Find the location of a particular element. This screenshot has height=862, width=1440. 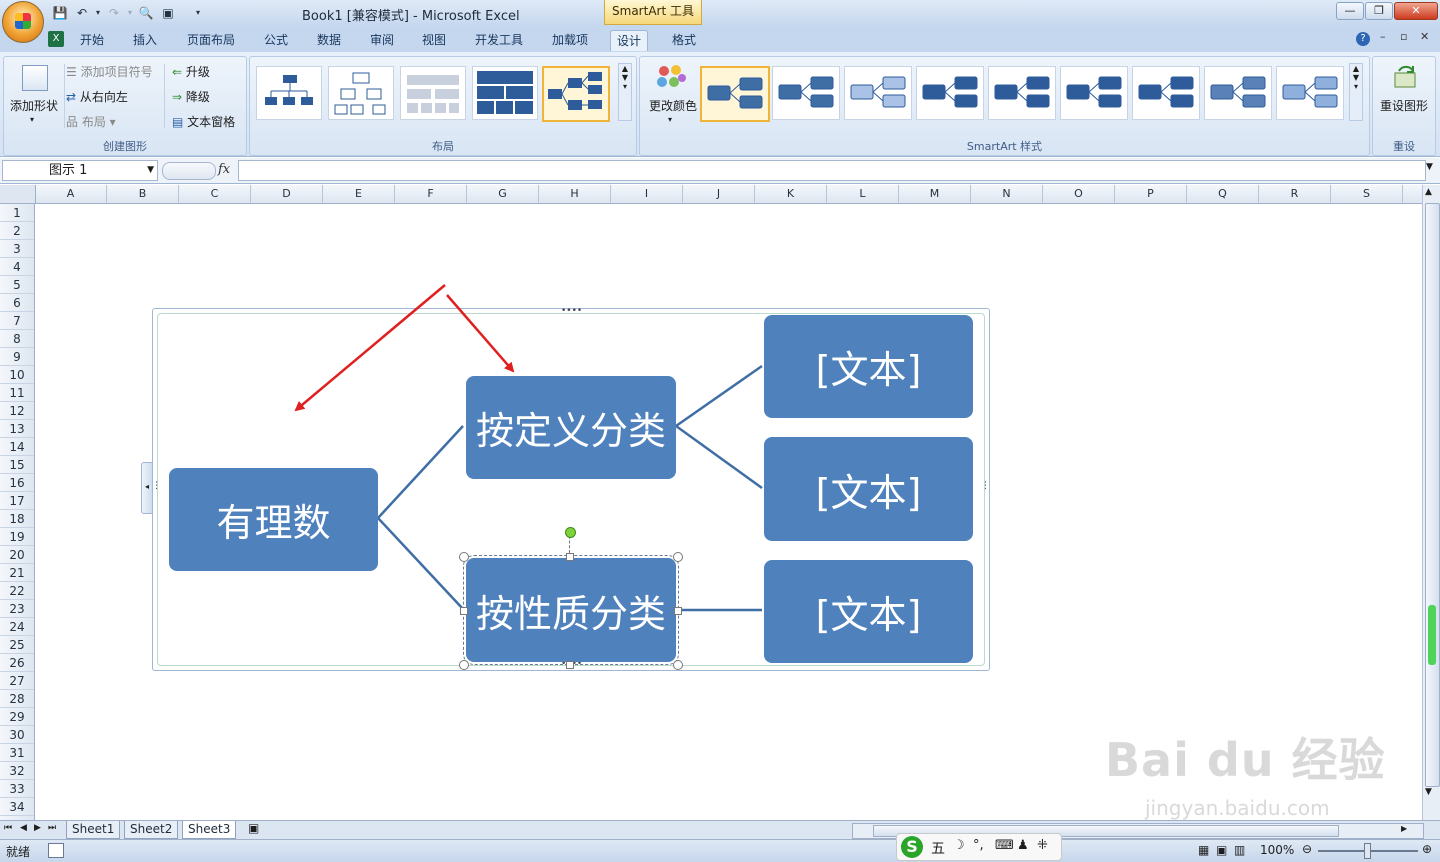

customize-qat-icon: ▾ is located at coordinates (198, 13).